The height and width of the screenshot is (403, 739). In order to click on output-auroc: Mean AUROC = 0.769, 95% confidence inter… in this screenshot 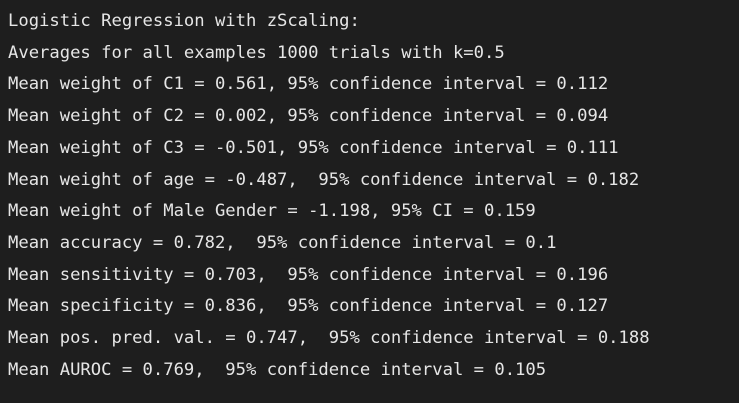, I will do `click(277, 369)`.